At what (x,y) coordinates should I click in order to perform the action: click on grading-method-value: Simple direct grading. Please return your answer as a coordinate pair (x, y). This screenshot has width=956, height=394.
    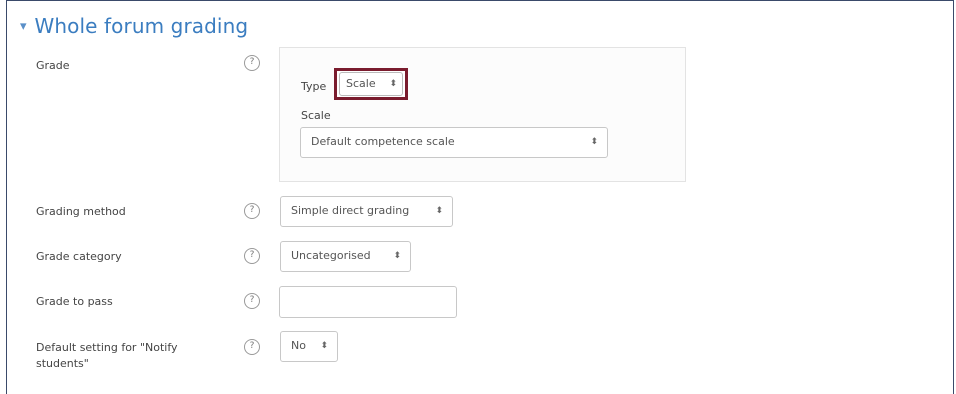
    Looking at the image, I should click on (350, 210).